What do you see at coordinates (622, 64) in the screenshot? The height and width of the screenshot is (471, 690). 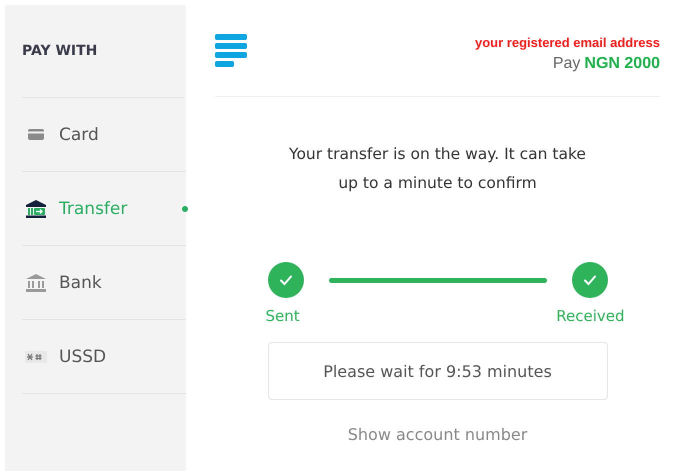 I see `payment-amount: NGN 2000` at bounding box center [622, 64].